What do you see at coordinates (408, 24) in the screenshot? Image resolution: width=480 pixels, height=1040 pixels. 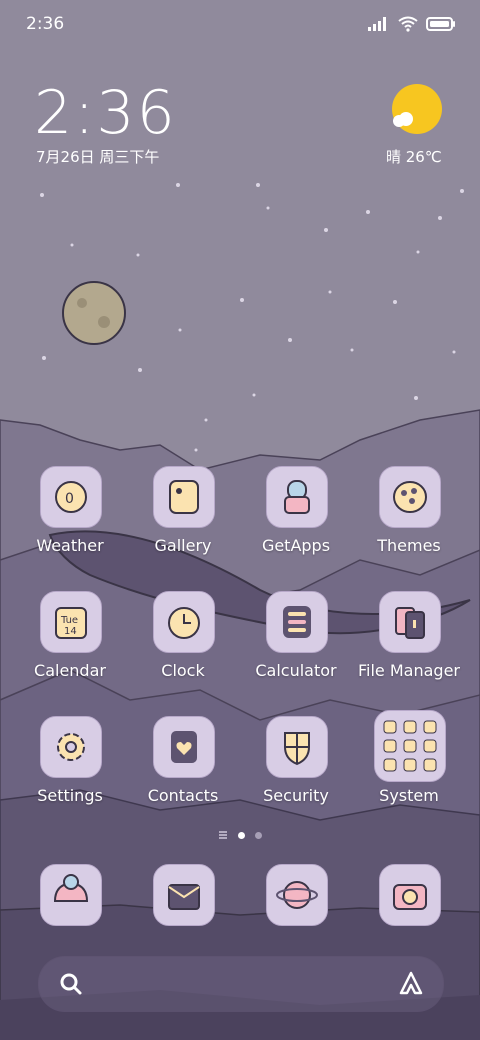 I see `wifi-icon` at bounding box center [408, 24].